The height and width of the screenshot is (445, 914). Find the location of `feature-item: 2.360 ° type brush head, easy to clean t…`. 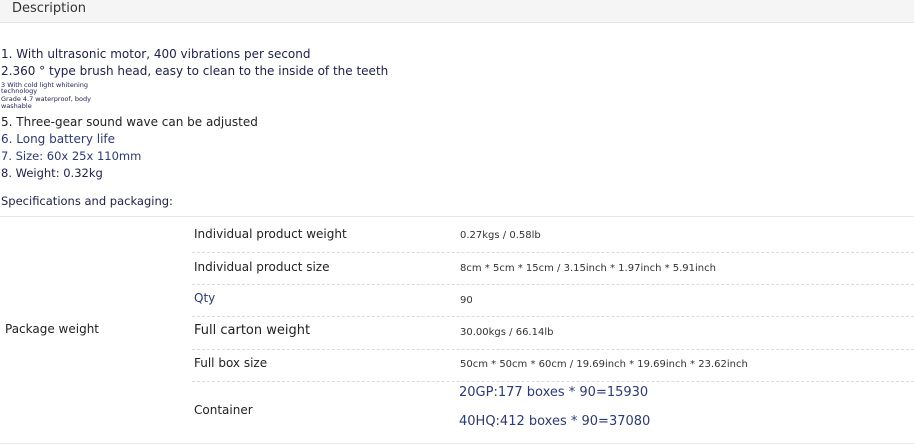

feature-item: 2.360 ° type brush head, easy to clean t… is located at coordinates (195, 71).